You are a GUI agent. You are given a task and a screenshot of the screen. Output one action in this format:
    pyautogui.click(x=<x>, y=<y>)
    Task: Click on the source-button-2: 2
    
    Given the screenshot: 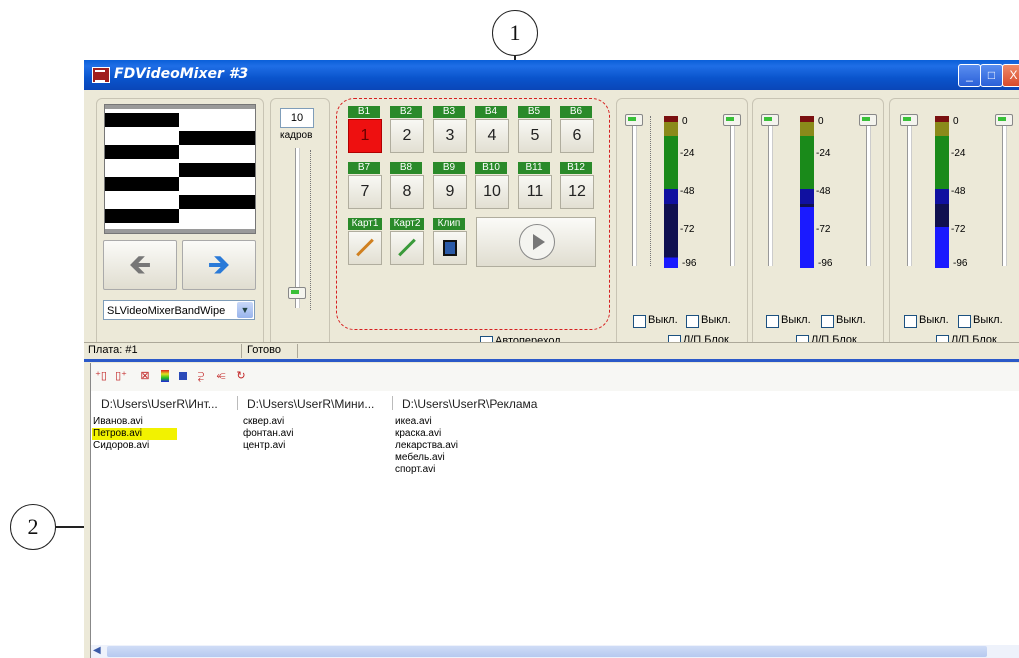 What is the action you would take?
    pyautogui.click(x=407, y=136)
    